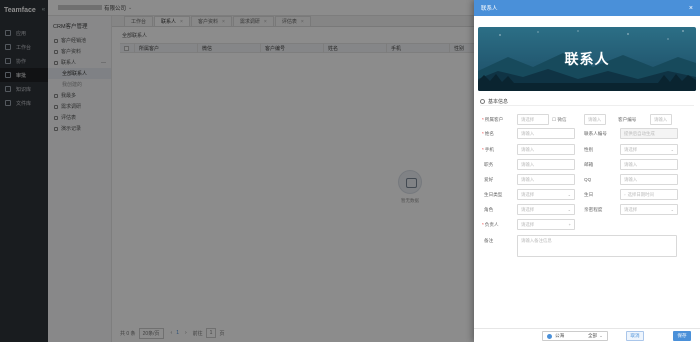 This screenshot has width=700, height=342. Describe the element at coordinates (625, 194) in the screenshot. I see `calendar-icon: ▫` at that location.